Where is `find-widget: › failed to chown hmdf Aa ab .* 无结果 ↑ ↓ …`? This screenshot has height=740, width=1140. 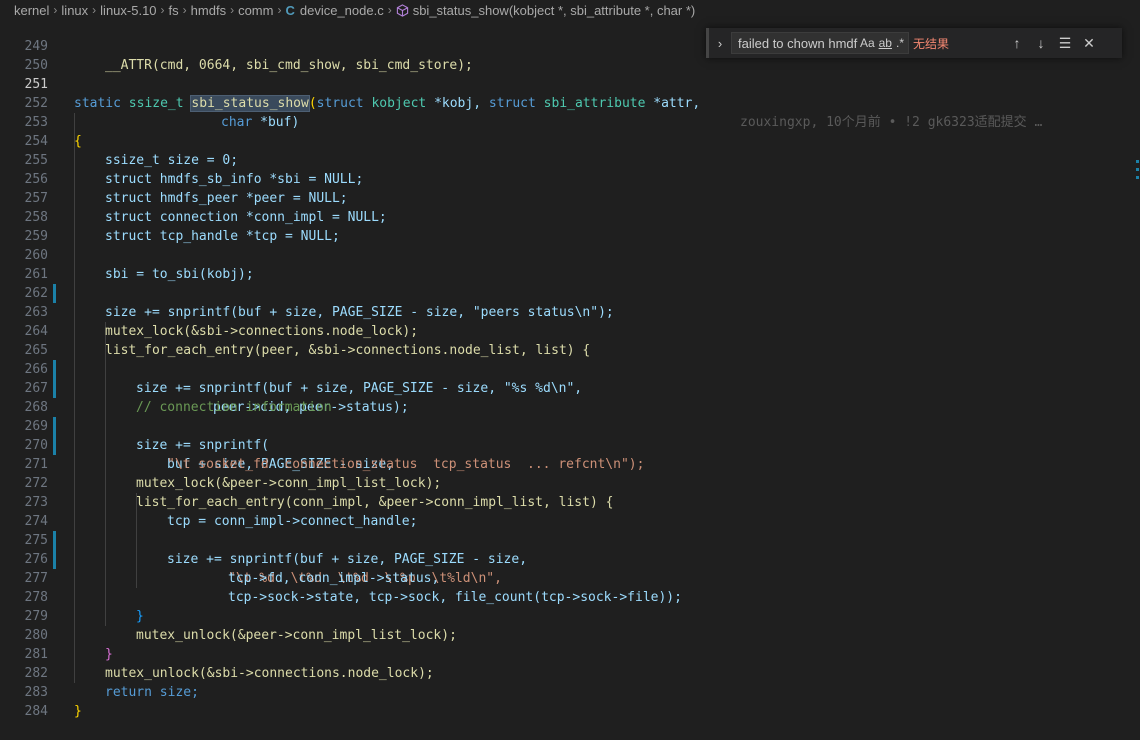 find-widget: › failed to chown hmdf Aa ab .* 无结果 ↑ ↓ … is located at coordinates (914, 43).